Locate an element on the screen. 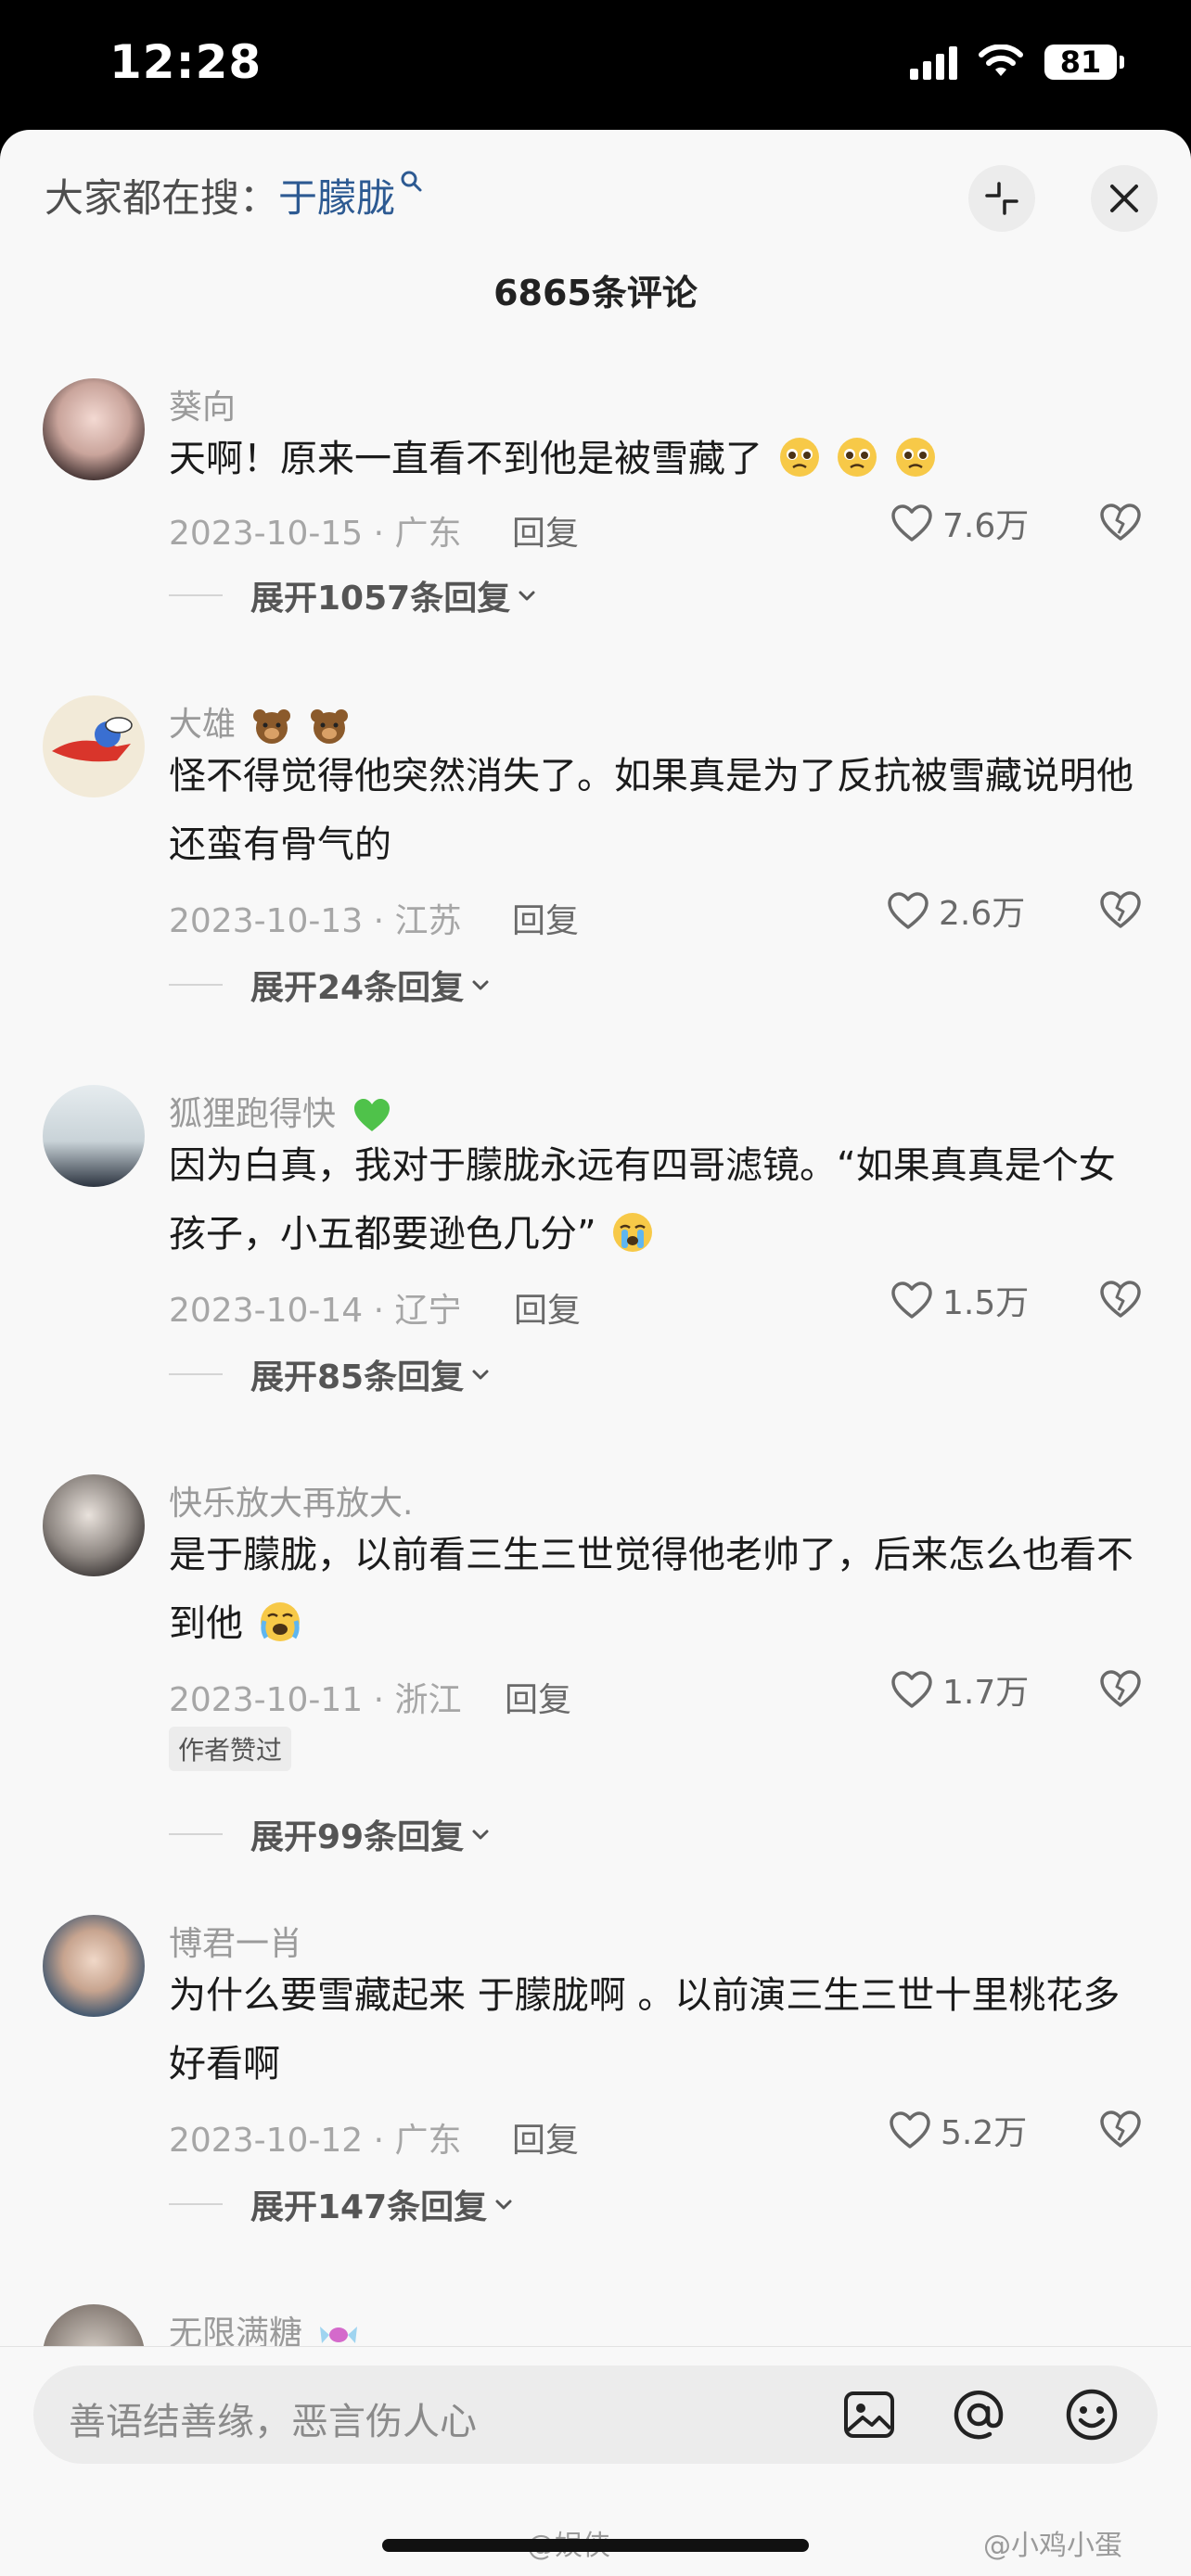  like-button: 7.6万 is located at coordinates (959, 523).